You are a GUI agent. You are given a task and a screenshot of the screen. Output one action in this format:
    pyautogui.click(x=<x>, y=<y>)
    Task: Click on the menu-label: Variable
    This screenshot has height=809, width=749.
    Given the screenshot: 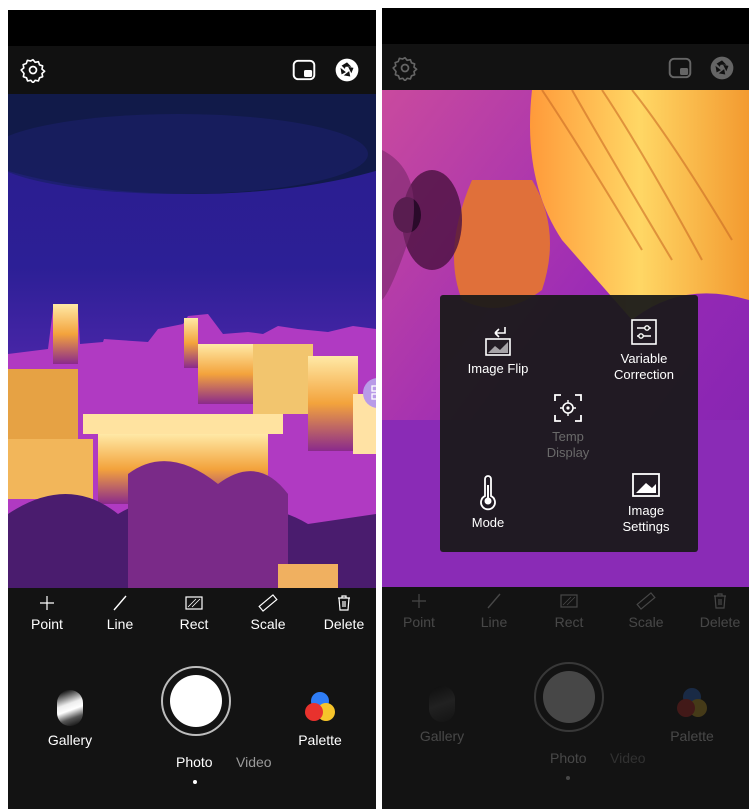 What is the action you would take?
    pyautogui.click(x=644, y=358)
    